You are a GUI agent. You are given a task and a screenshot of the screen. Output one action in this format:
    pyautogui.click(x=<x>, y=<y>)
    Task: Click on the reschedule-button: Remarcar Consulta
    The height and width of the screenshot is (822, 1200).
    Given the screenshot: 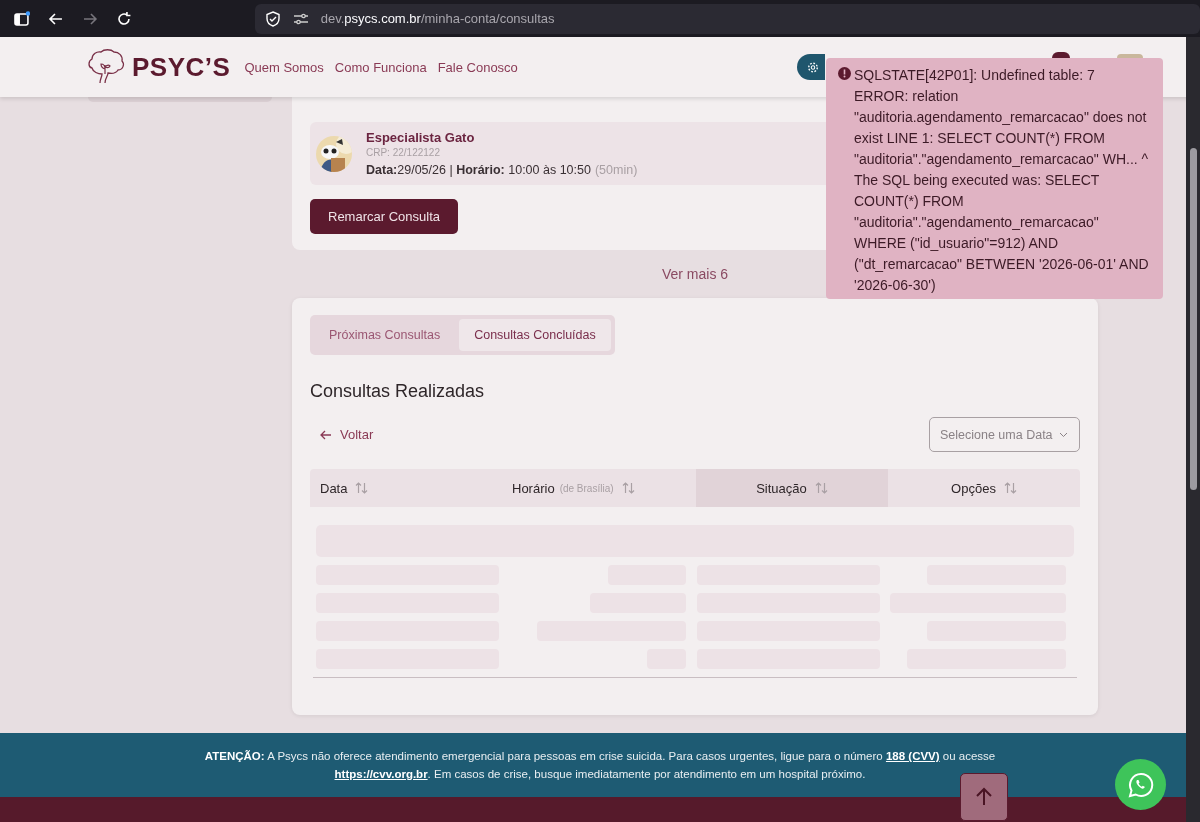 What is the action you would take?
    pyautogui.click(x=384, y=216)
    